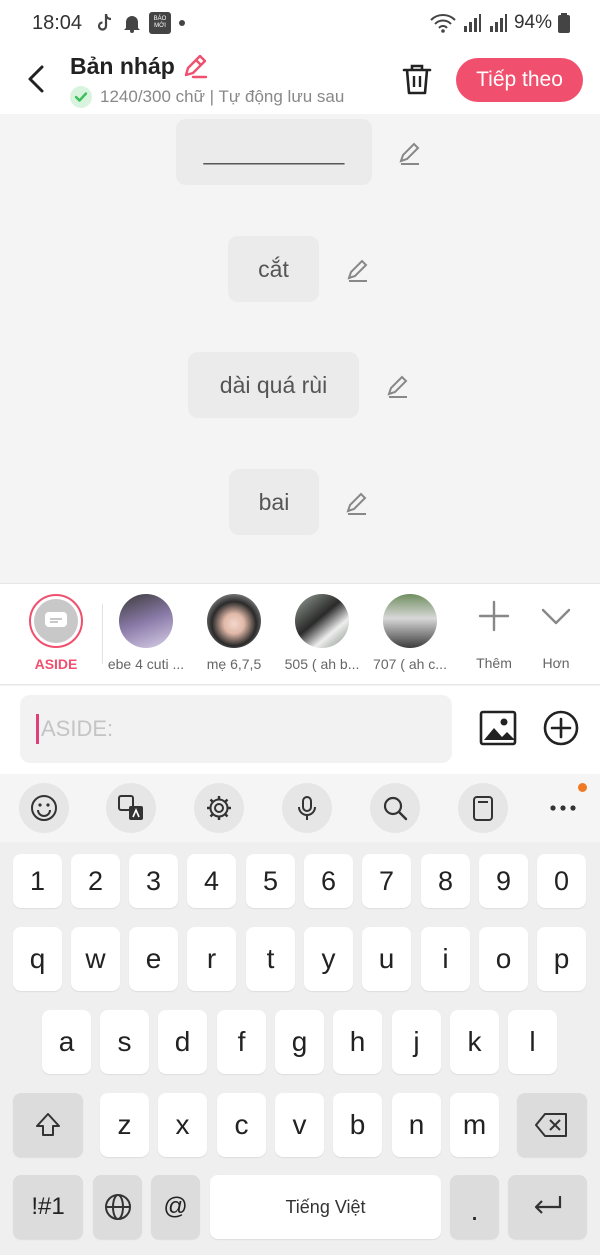 The image size is (600, 1255). I want to click on enter-key, so click(547, 1207).